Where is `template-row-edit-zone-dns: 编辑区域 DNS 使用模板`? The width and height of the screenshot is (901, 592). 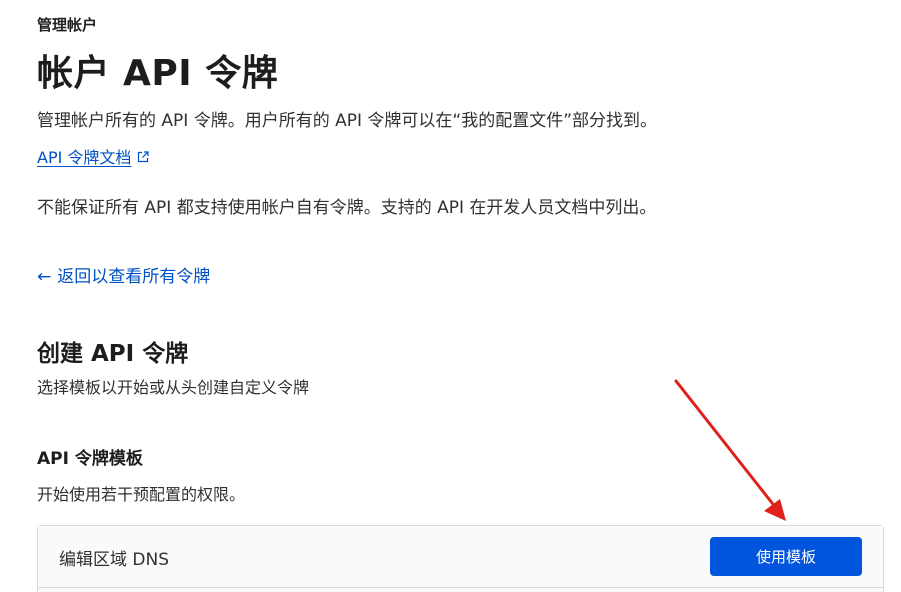
template-row-edit-zone-dns: 编辑区域 DNS 使用模板 is located at coordinates (460, 557).